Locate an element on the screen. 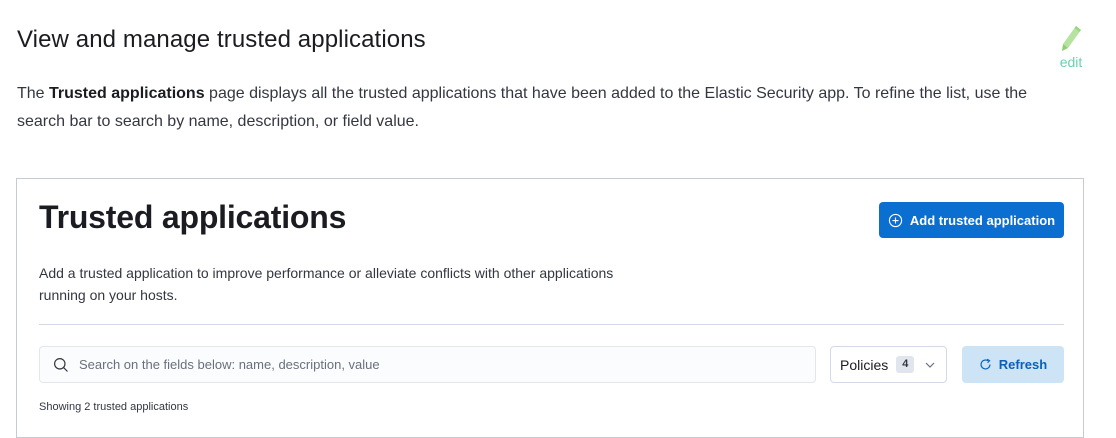  policies-filter: Policies 4 is located at coordinates (888, 364).